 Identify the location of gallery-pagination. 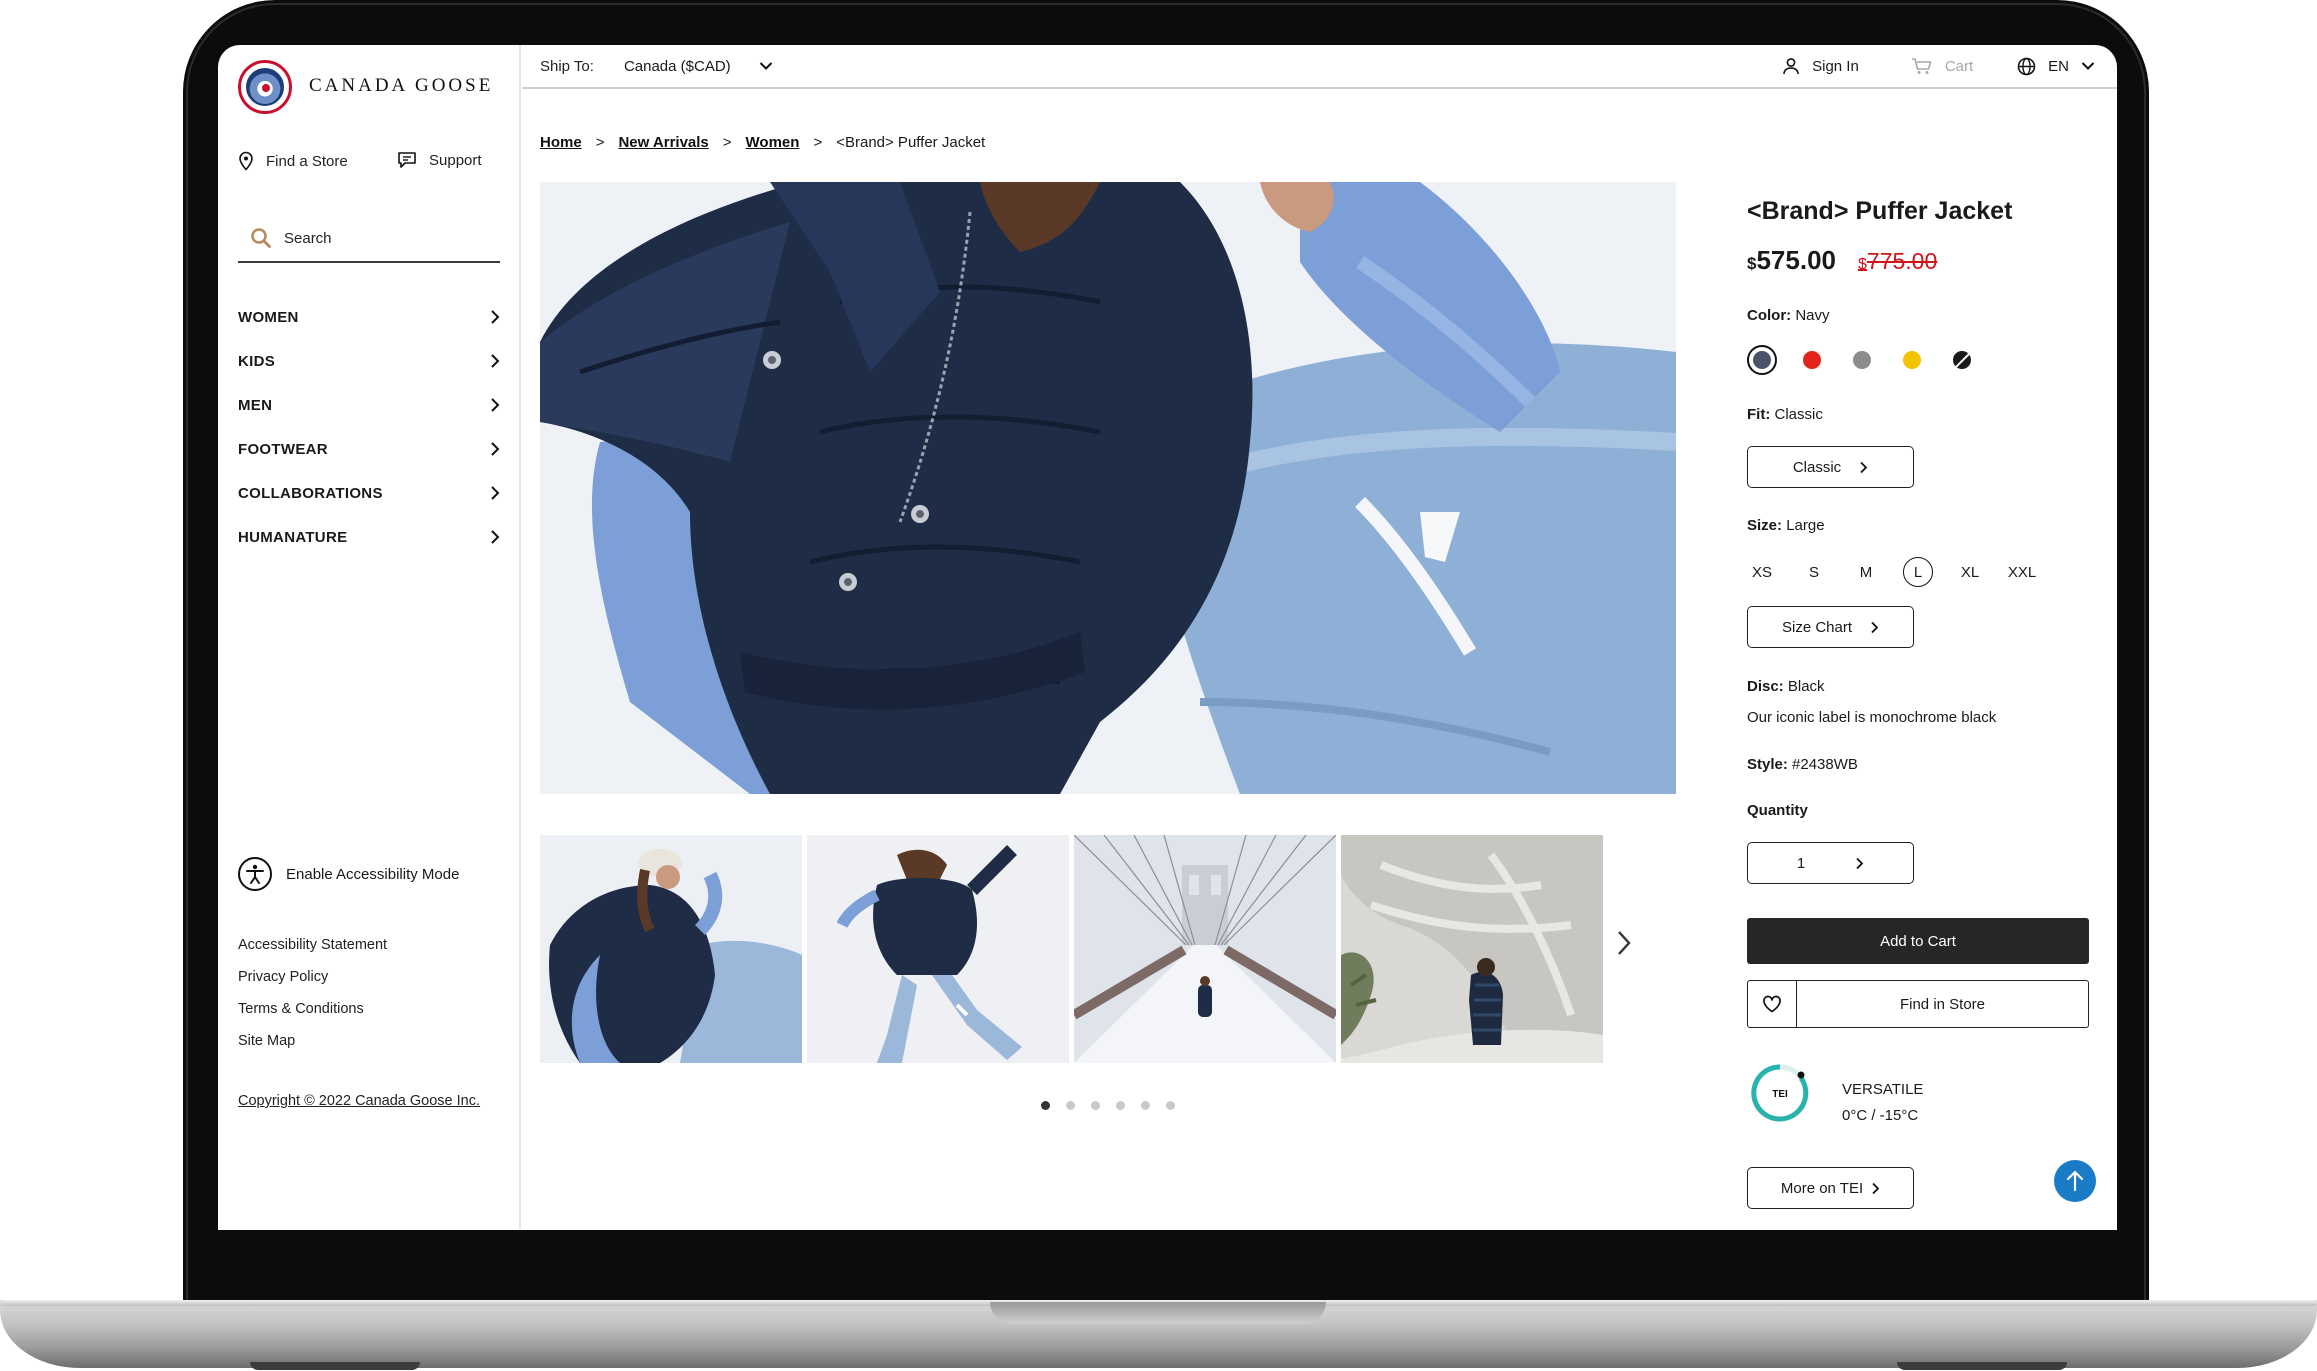
(1108, 1105).